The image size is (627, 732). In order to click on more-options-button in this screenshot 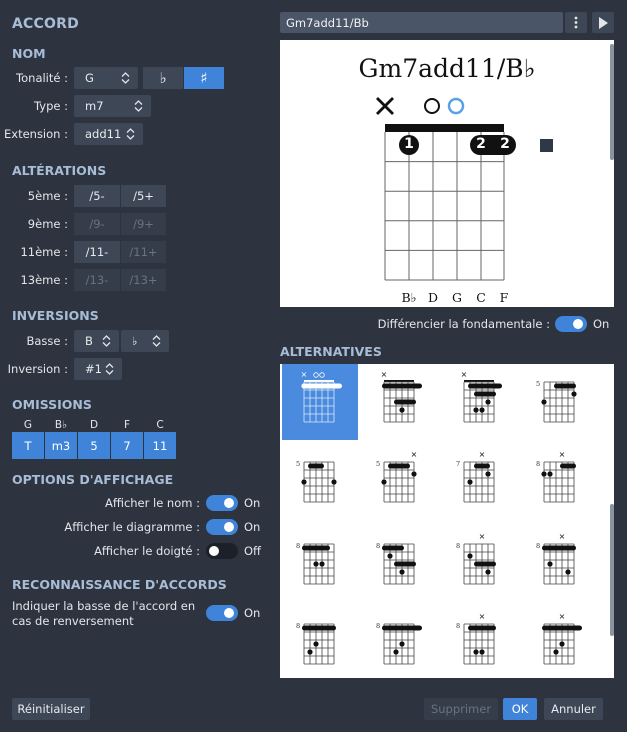, I will do `click(576, 22)`.